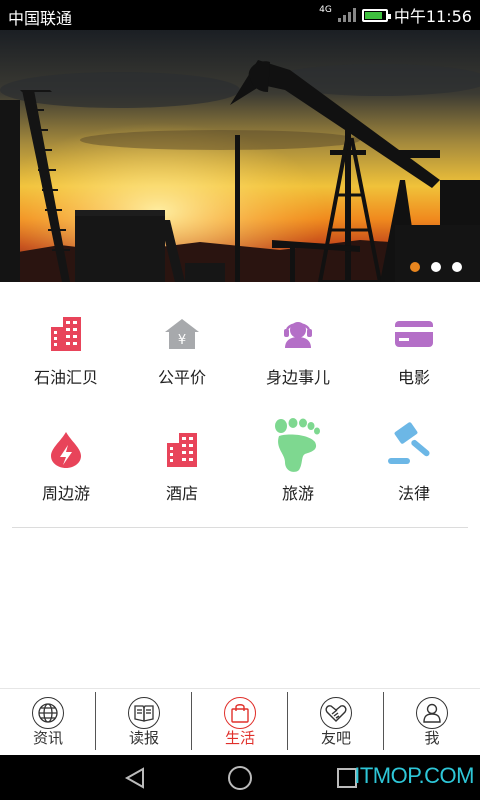  I want to click on building-icon, so click(66, 334).